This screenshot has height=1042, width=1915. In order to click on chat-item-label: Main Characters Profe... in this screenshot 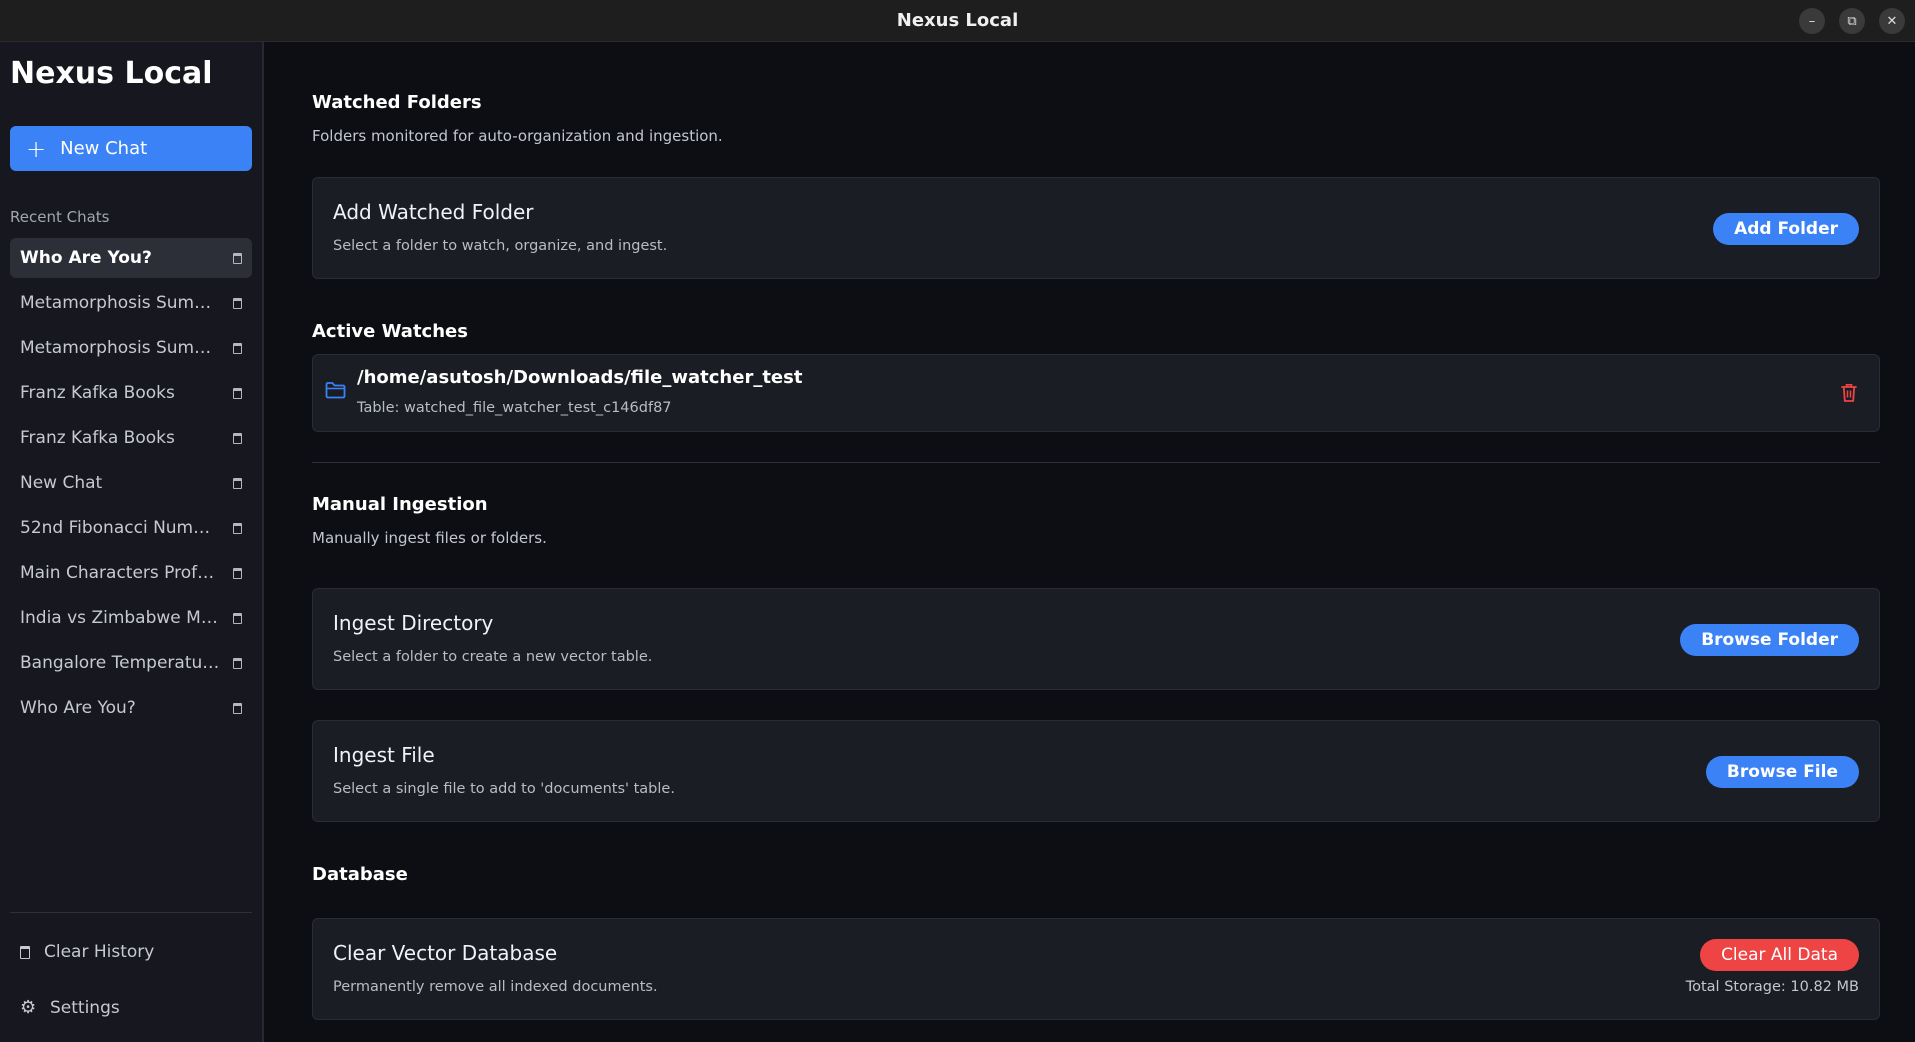, I will do `click(120, 573)`.